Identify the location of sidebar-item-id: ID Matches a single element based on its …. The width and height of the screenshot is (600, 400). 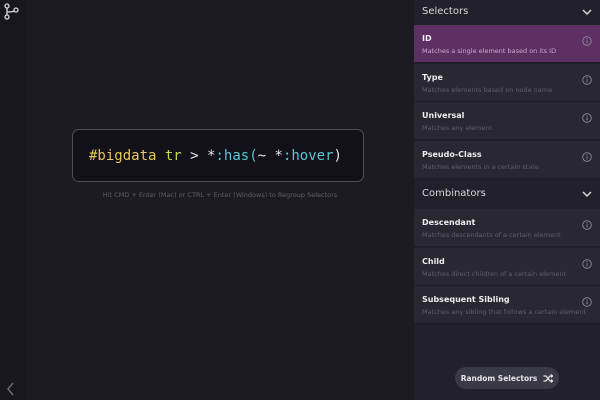
(507, 44).